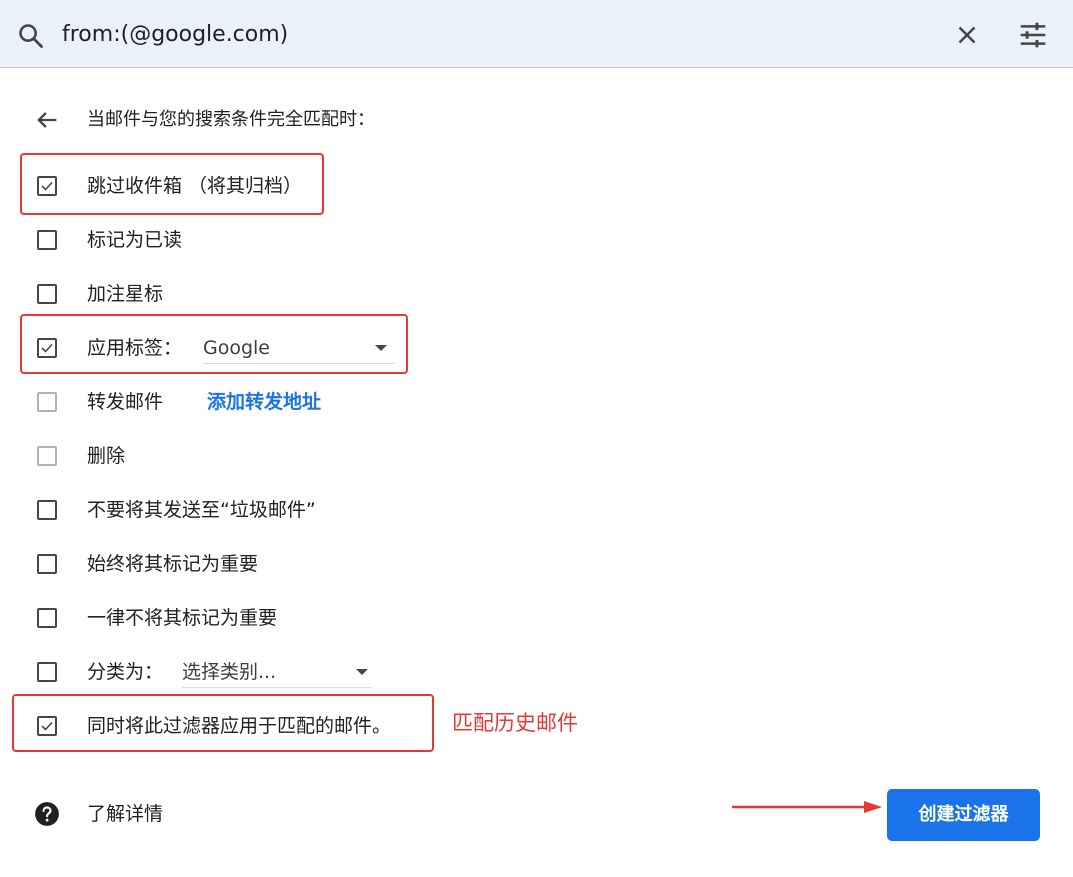 Image resolution: width=1073 pixels, height=877 pixels. What do you see at coordinates (264, 402) in the screenshot?
I see `add-forwarding-address-link: 添加转发地址` at bounding box center [264, 402].